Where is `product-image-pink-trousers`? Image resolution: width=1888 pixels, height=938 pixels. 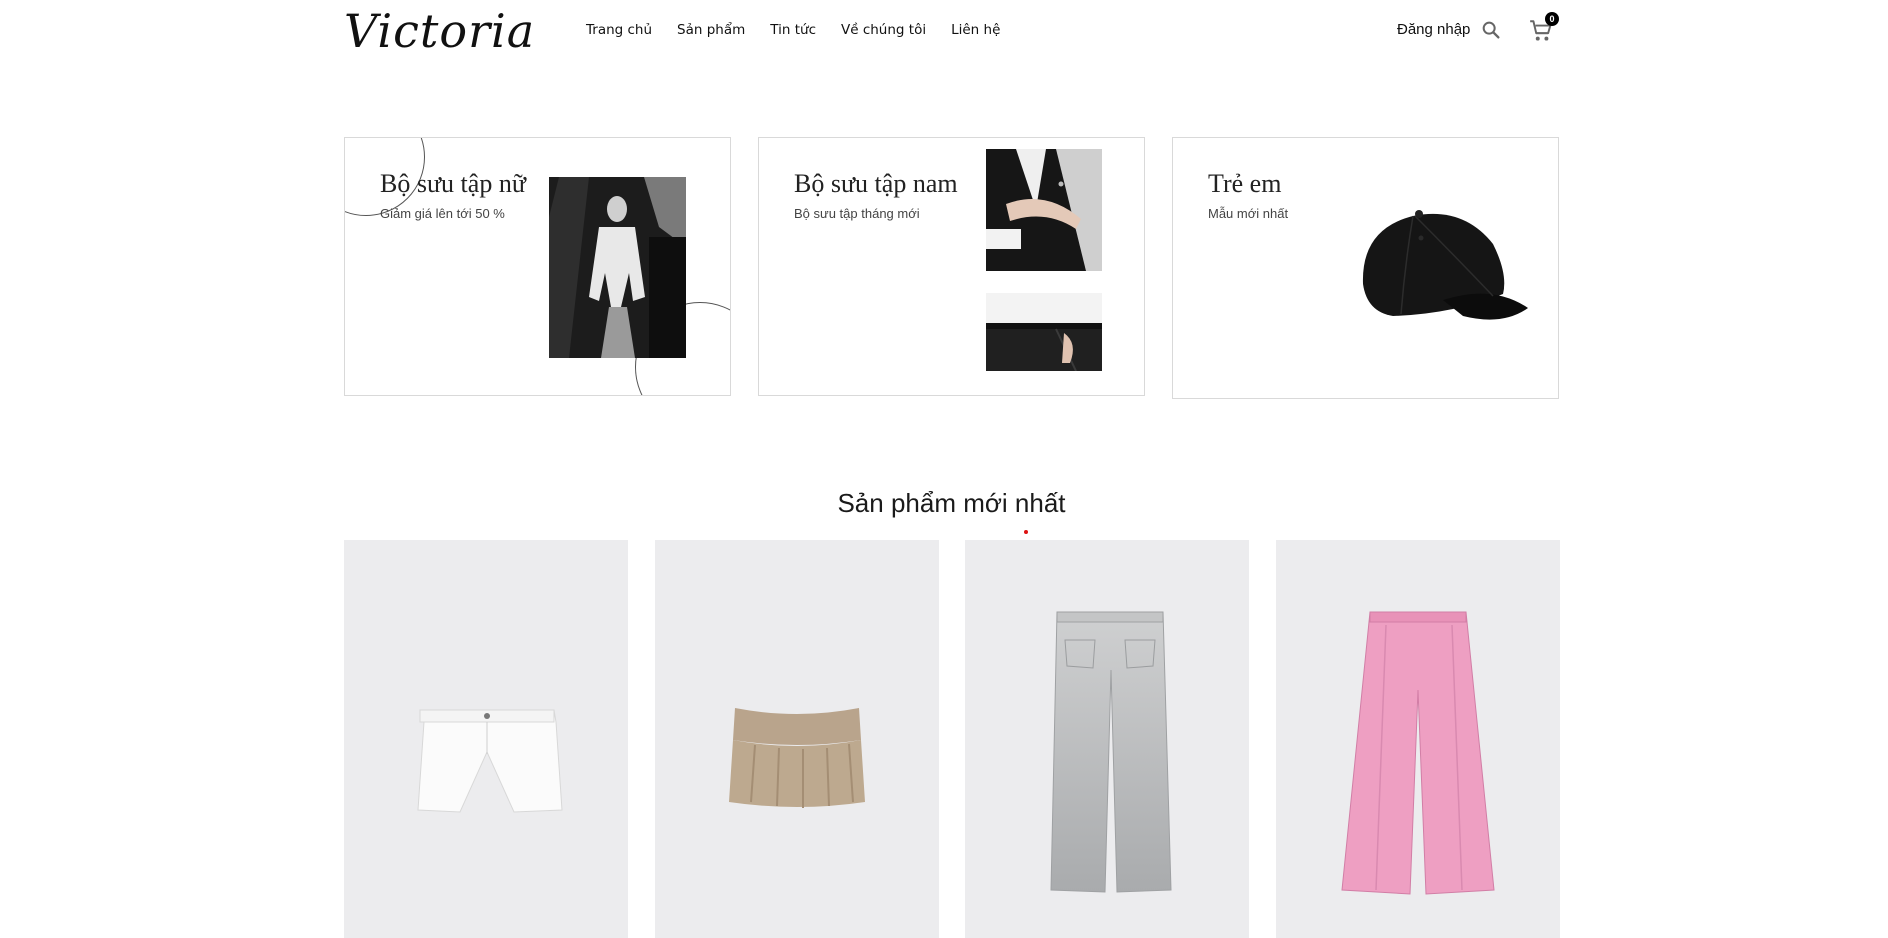 product-image-pink-trousers is located at coordinates (1418, 739).